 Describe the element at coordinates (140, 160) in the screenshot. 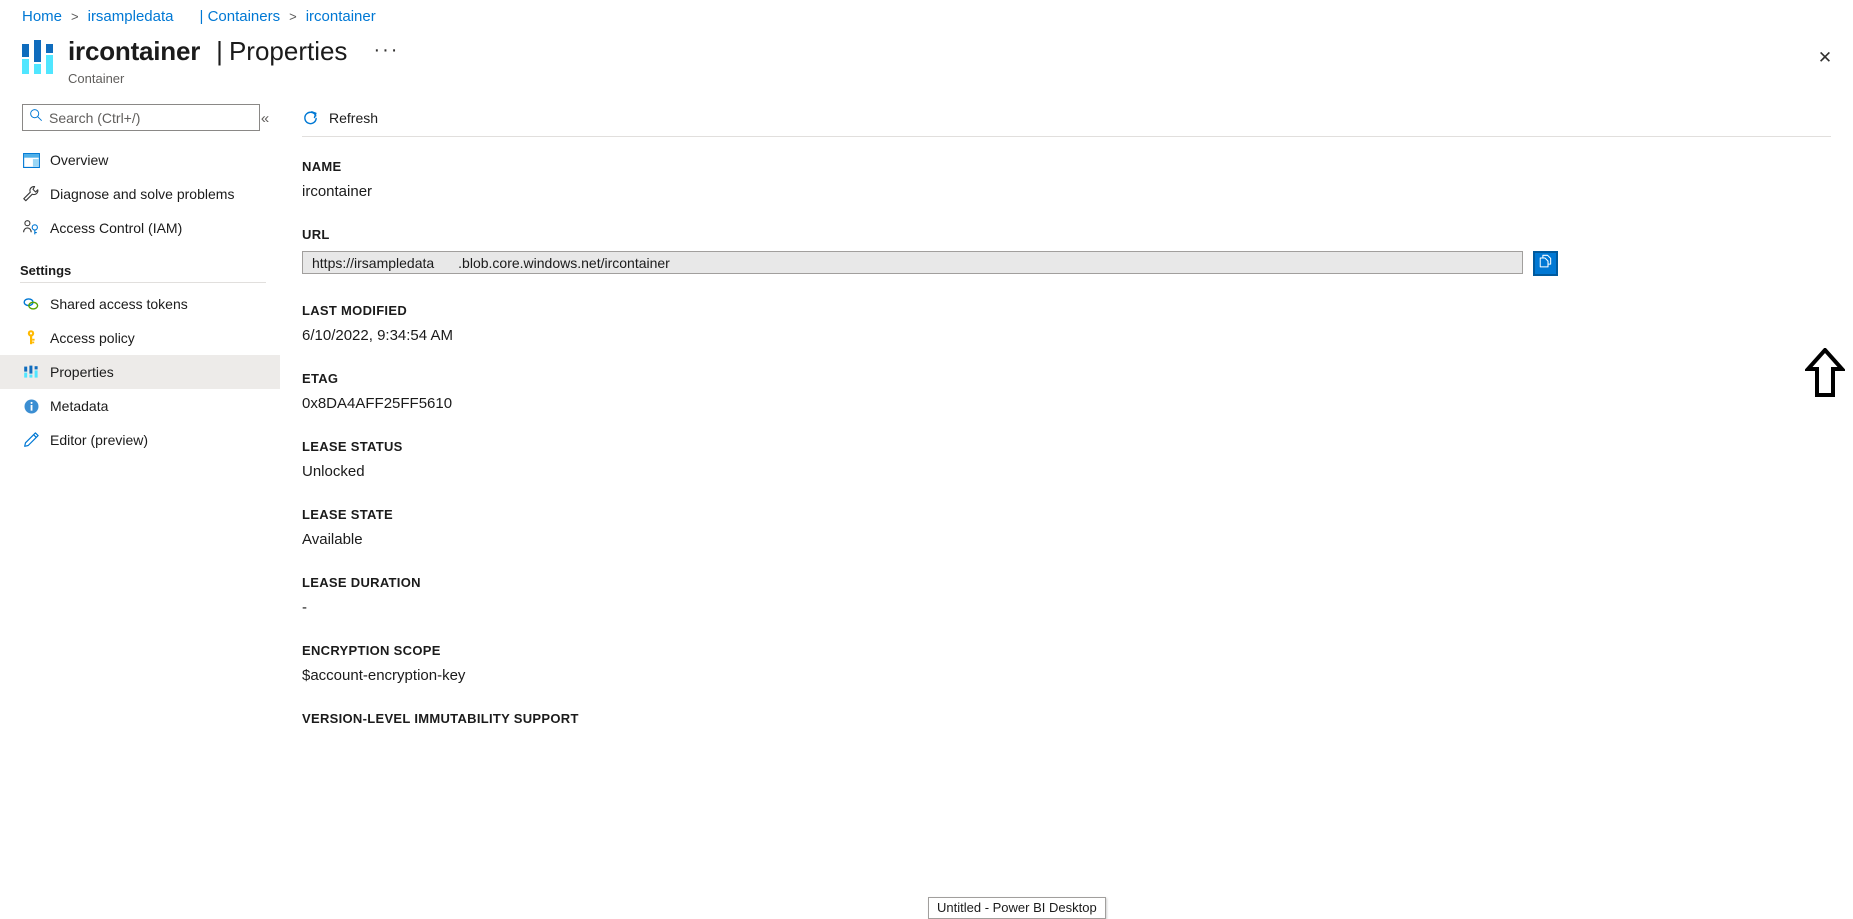

I see `sidebar-item-overview: Overview` at that location.